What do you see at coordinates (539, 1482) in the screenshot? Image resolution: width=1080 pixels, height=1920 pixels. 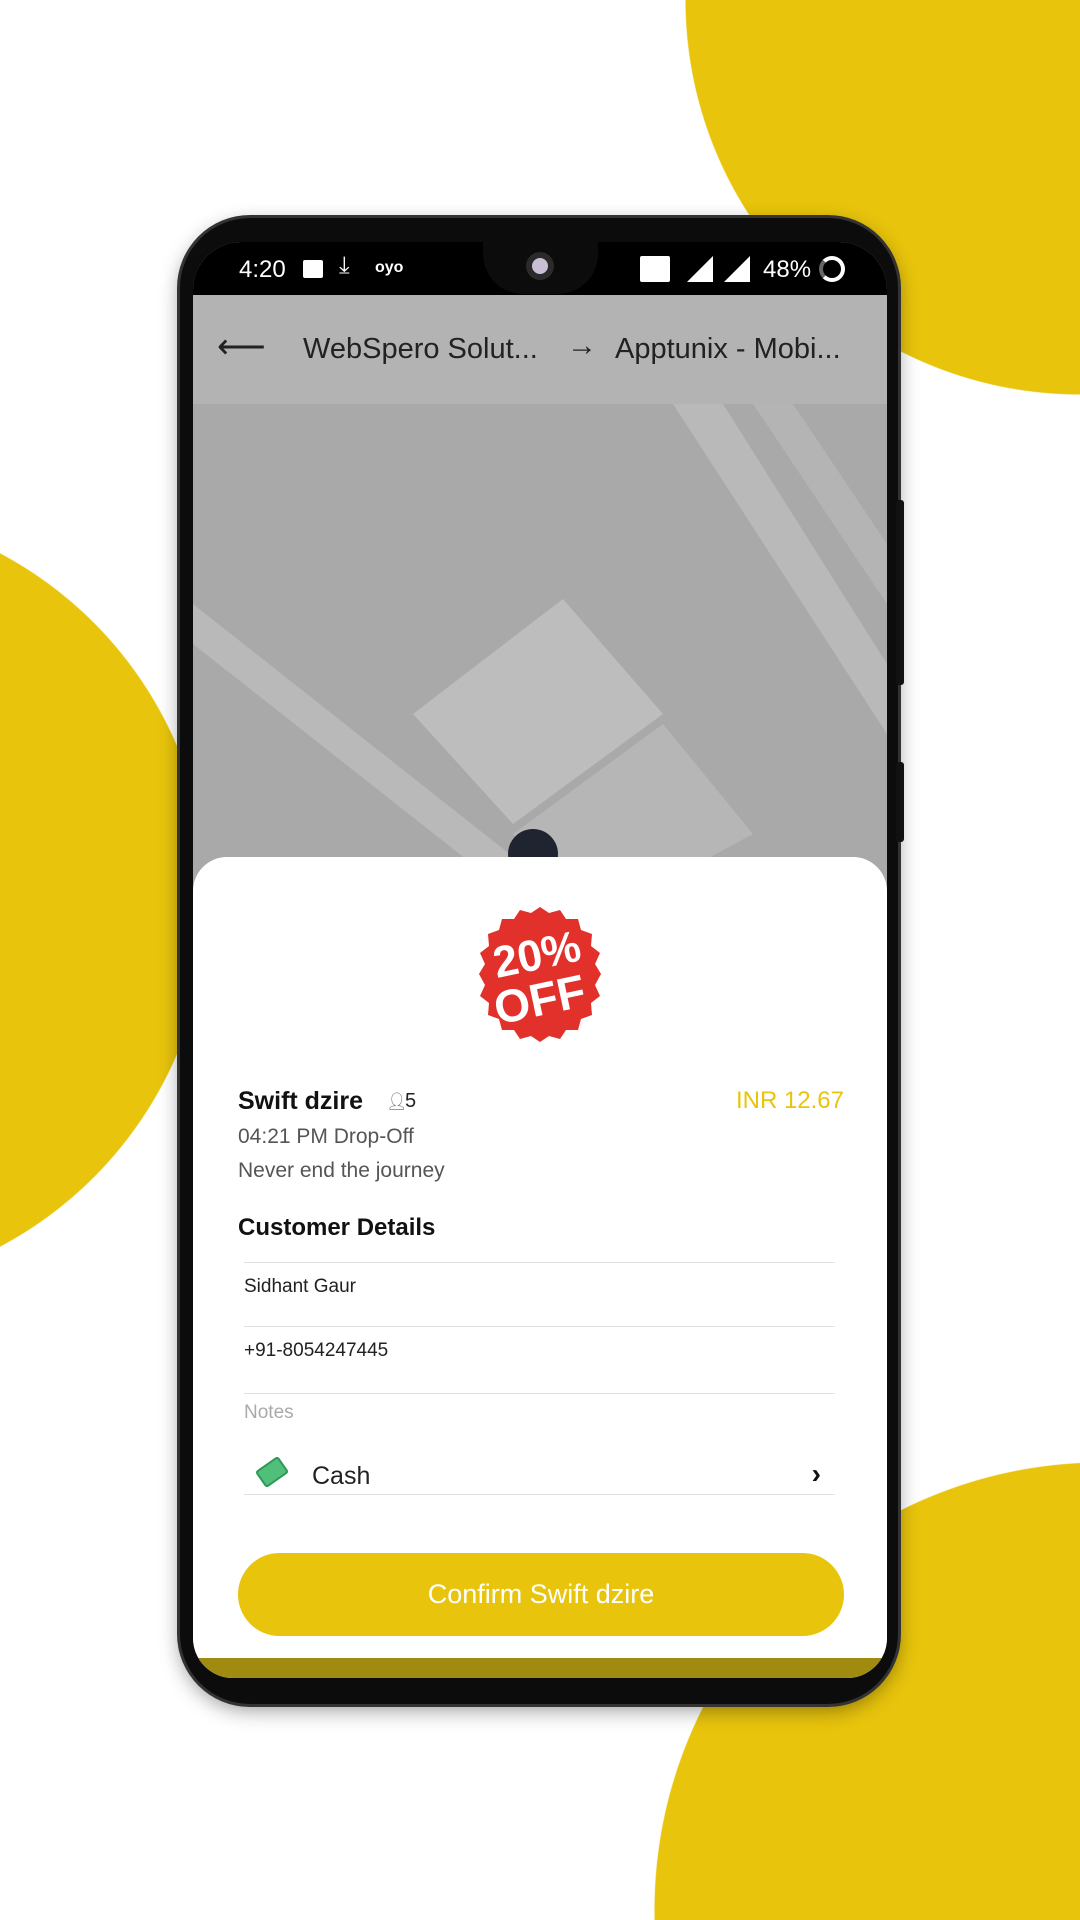 I see `payment-method-row: Cash ›` at bounding box center [539, 1482].